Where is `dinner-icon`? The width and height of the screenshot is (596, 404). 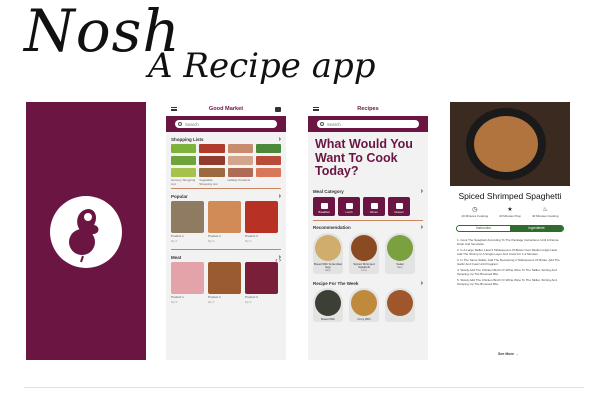
dinner-icon is located at coordinates (374, 205).